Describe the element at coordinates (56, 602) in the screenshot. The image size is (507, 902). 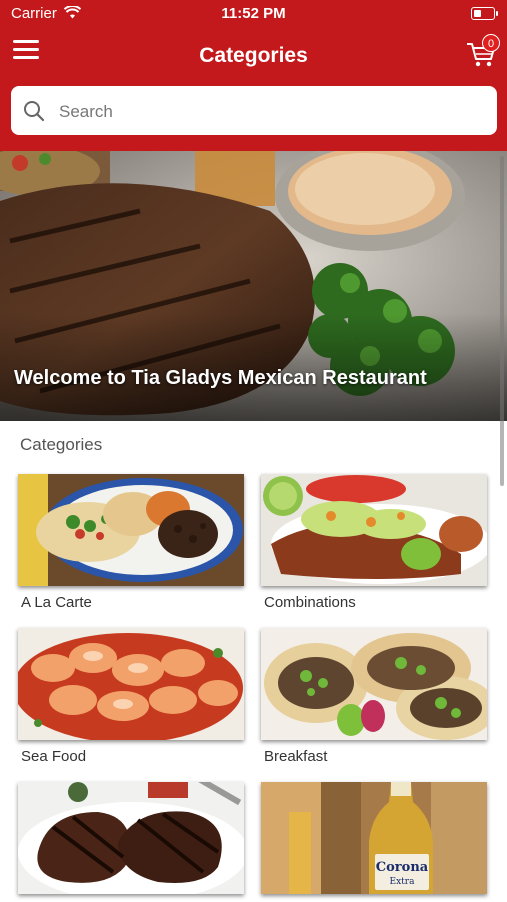
I see `category-label: A La Carte` at that location.